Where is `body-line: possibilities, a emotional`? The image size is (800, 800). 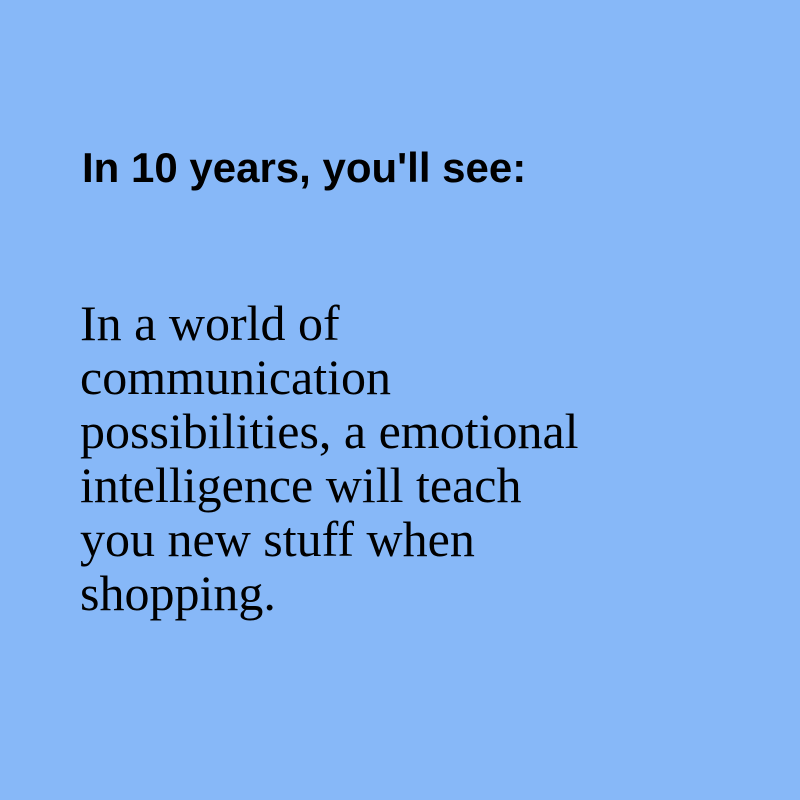
body-line: possibilities, a emotional is located at coordinates (329, 431).